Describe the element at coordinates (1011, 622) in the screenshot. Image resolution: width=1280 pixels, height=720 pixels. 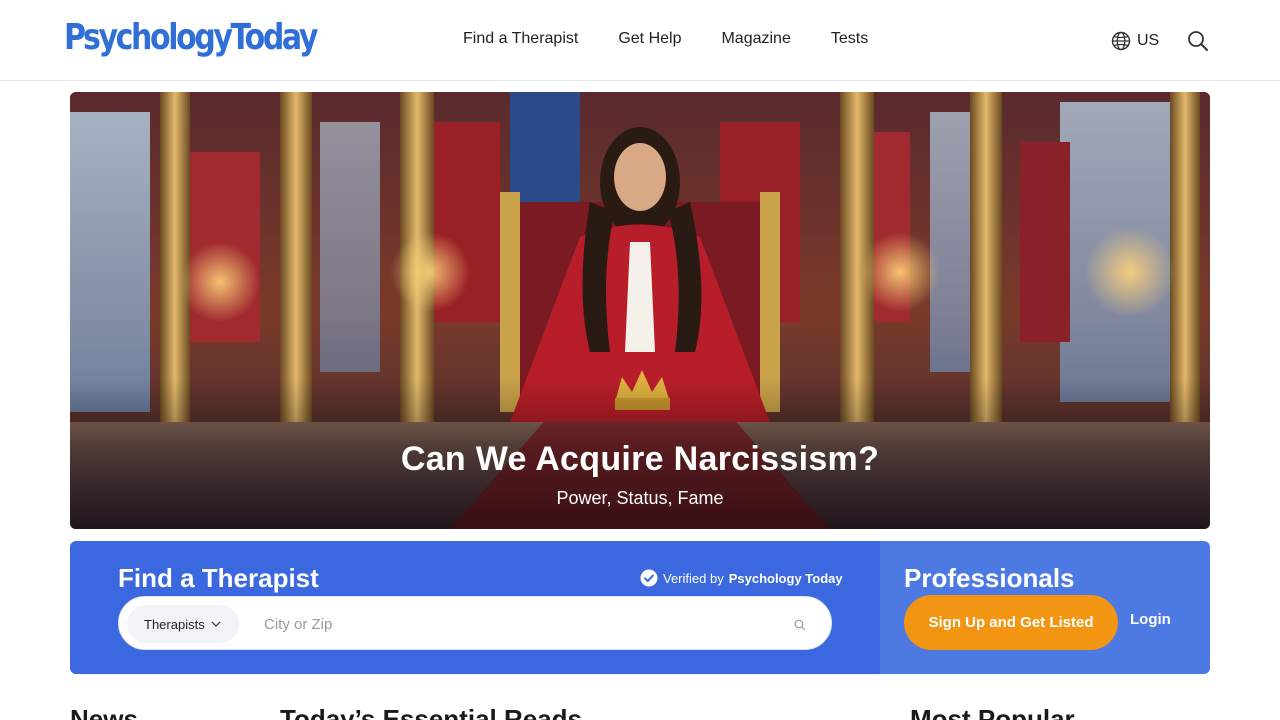
I see `sign-up-button: Sign Up and Get Listed` at that location.